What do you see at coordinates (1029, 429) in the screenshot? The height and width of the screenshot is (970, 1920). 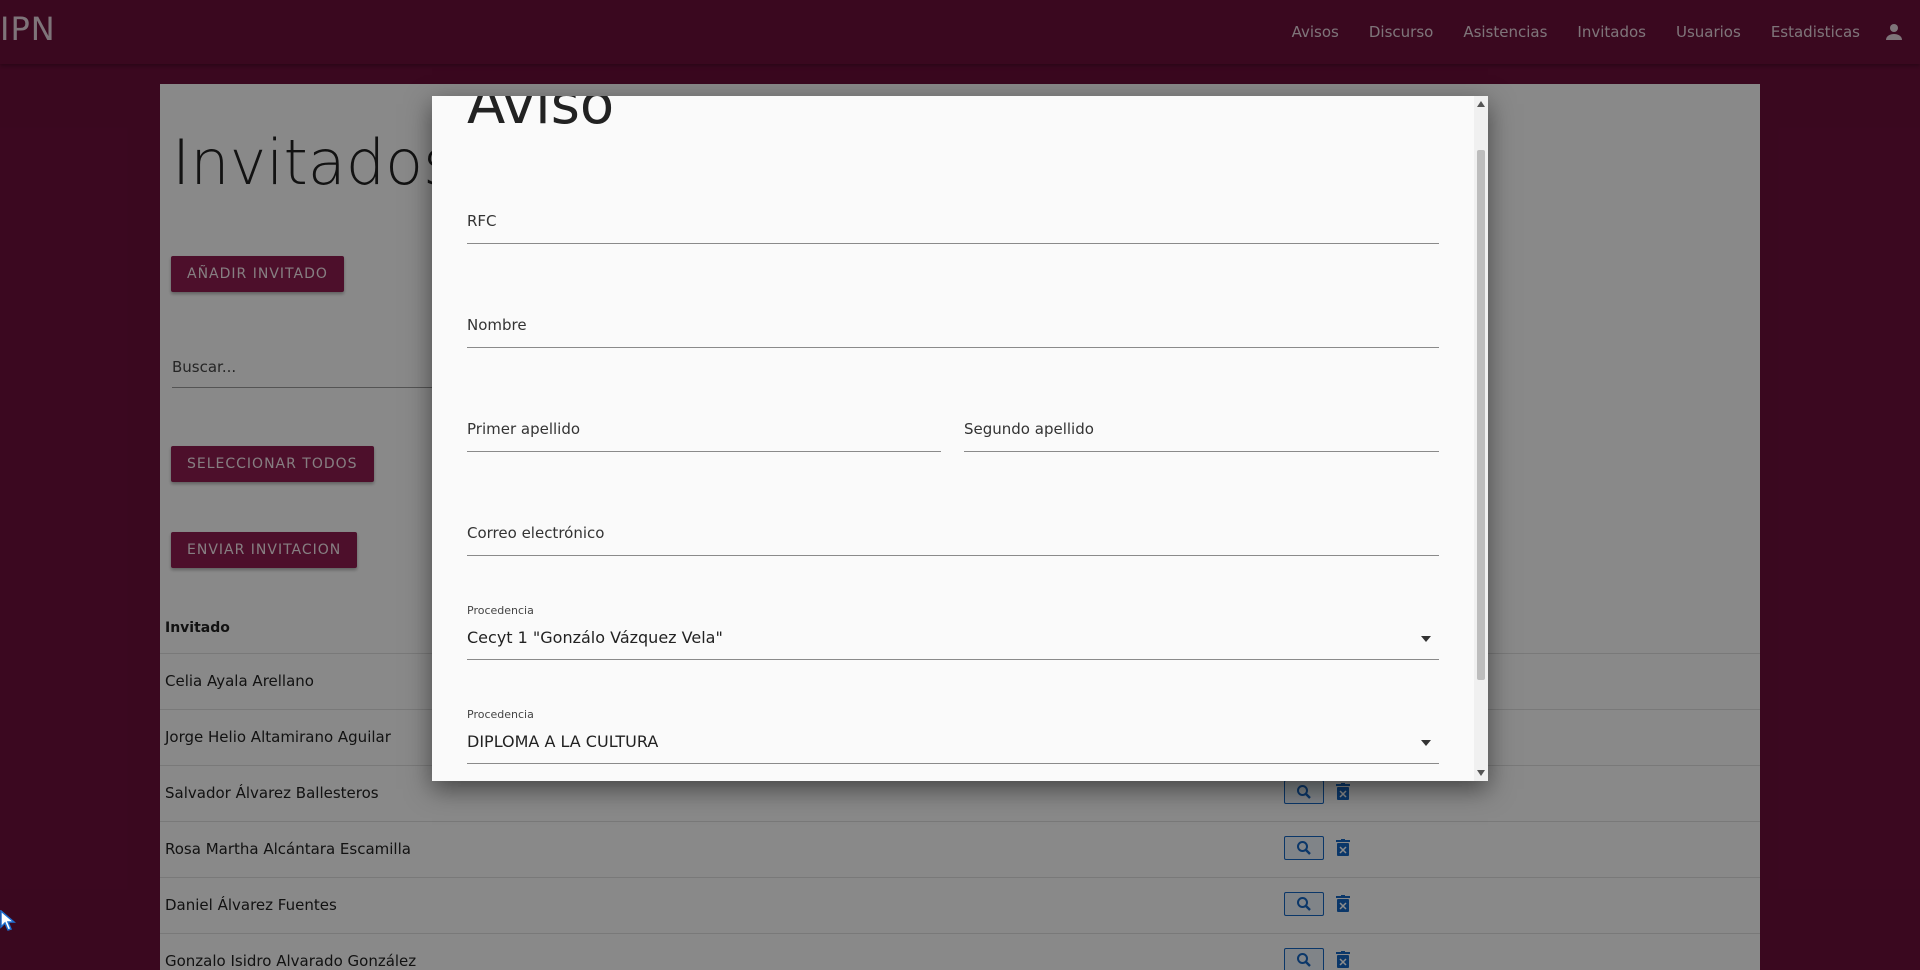 I see `segundo-apellido-label: Segundo apellido` at bounding box center [1029, 429].